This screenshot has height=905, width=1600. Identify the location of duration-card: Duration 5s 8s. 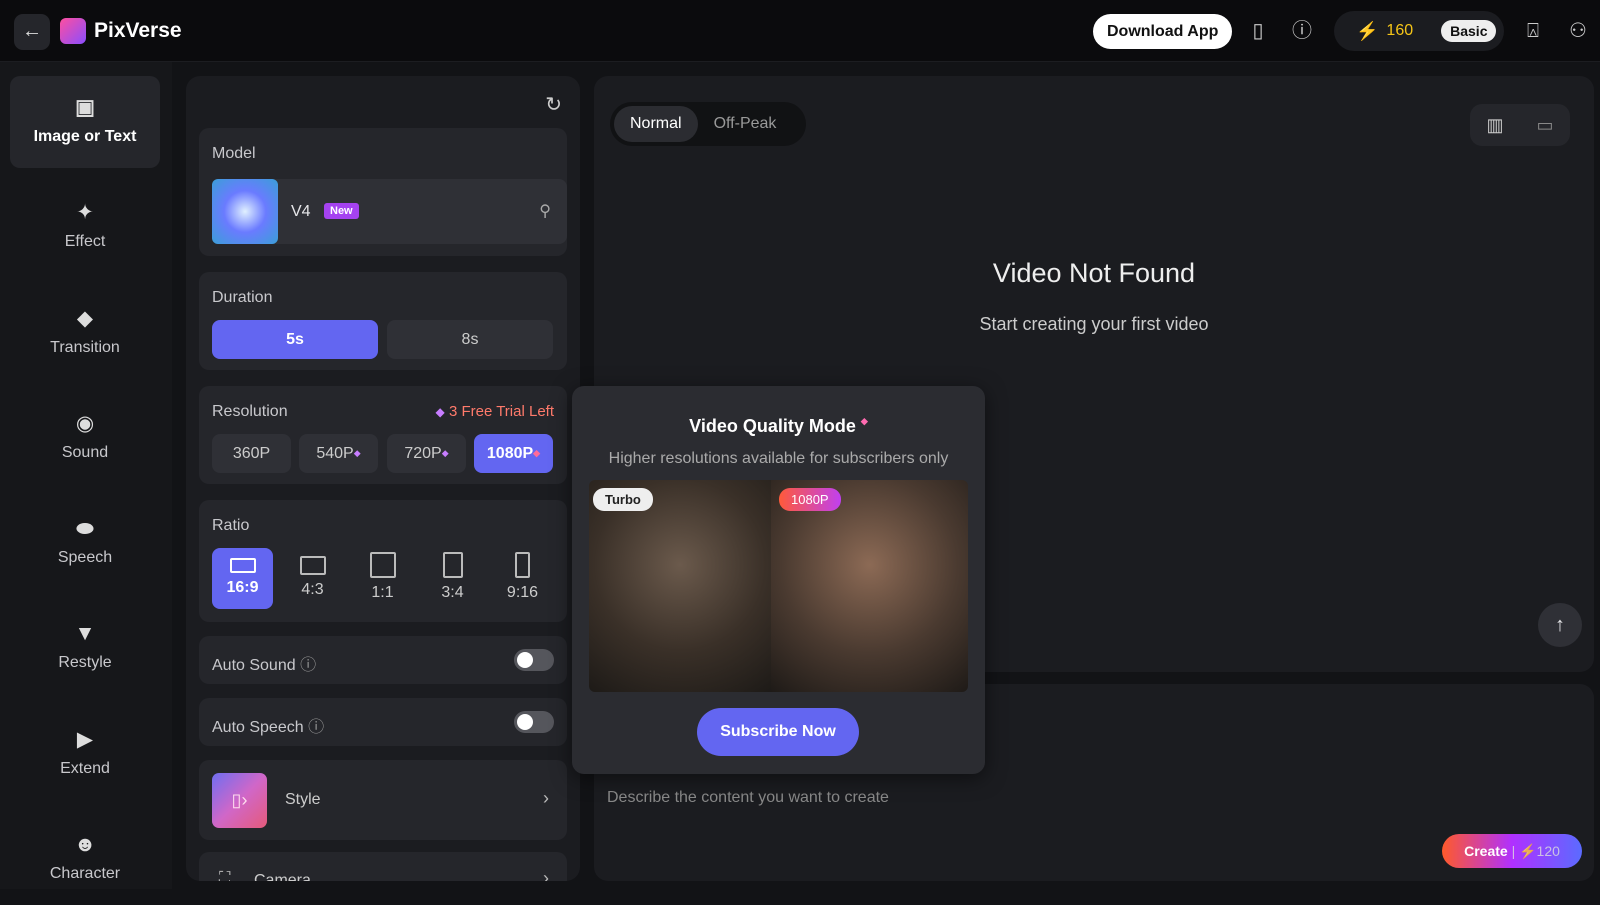
(383, 321).